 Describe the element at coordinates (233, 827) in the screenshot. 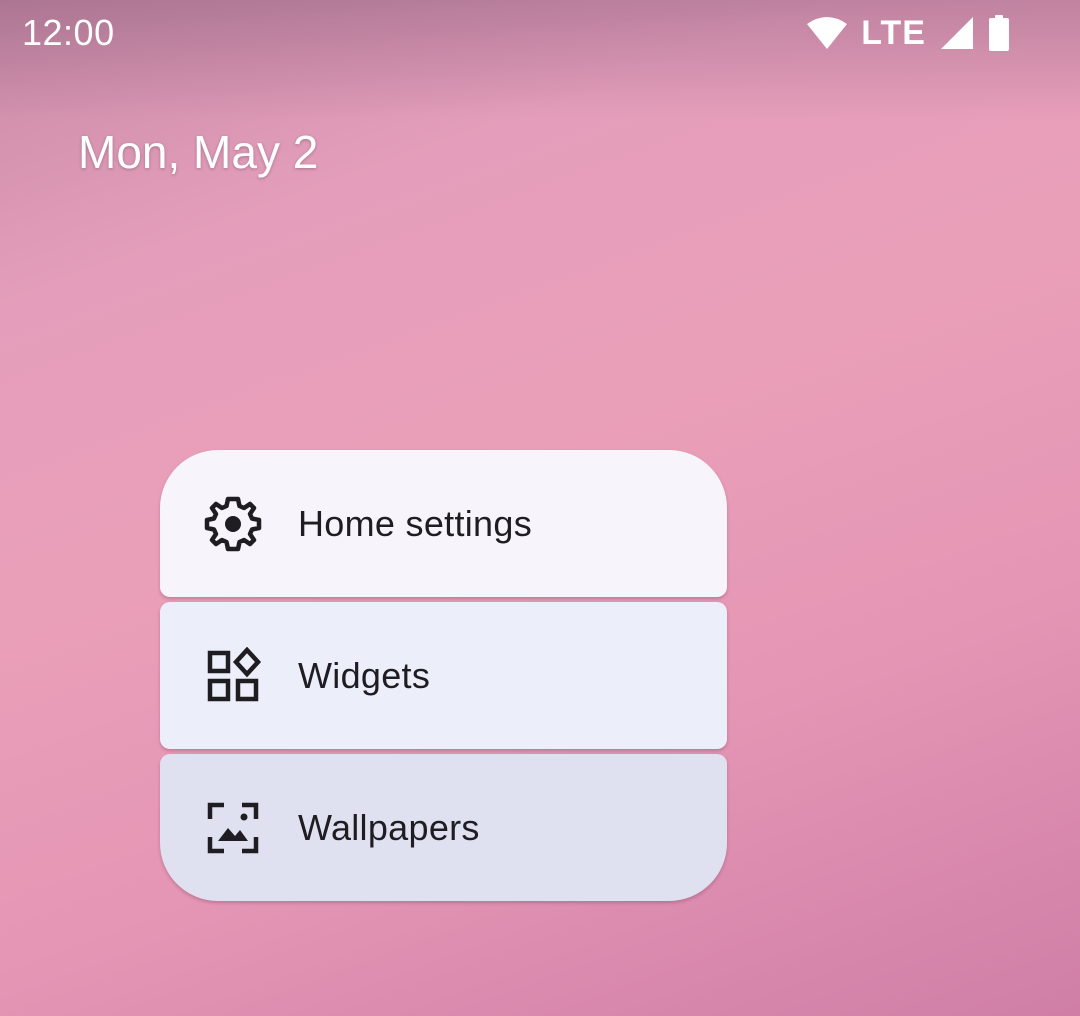

I see `wallpaper-icon` at that location.